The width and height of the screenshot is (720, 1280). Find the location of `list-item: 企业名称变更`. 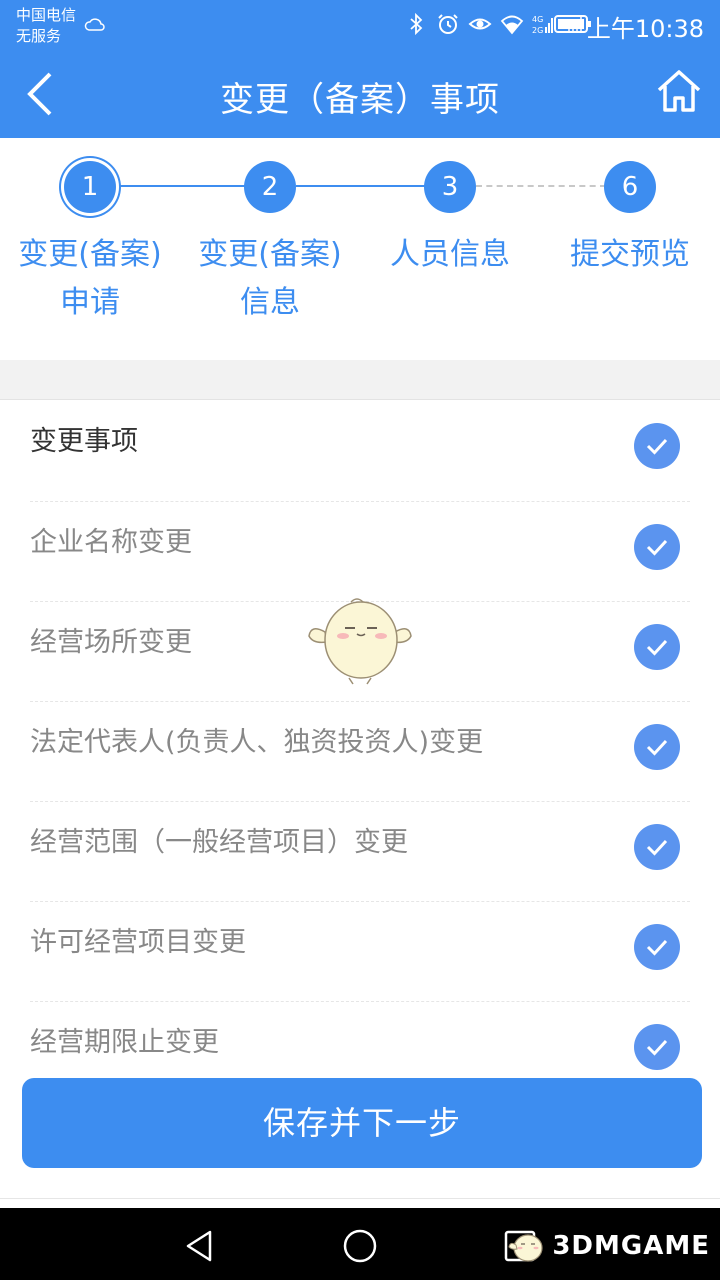

list-item: 企业名称变更 is located at coordinates (360, 551).